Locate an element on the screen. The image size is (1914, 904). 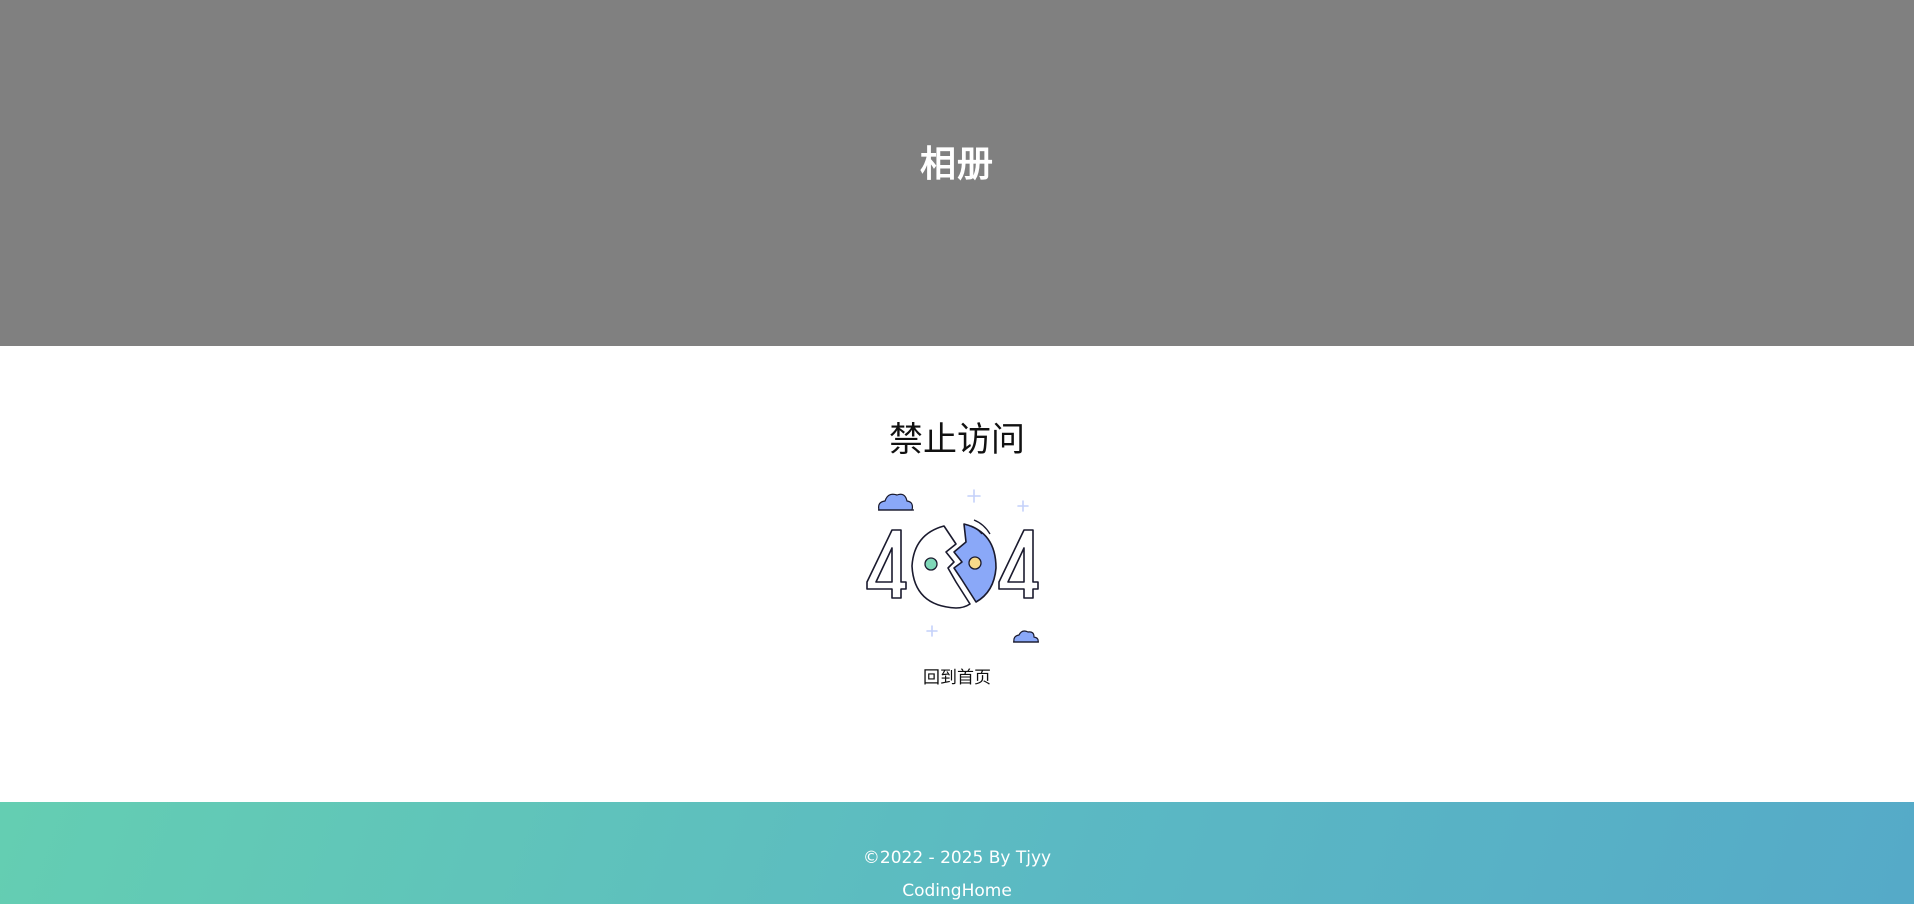
yellow-dot is located at coordinates (975, 563).